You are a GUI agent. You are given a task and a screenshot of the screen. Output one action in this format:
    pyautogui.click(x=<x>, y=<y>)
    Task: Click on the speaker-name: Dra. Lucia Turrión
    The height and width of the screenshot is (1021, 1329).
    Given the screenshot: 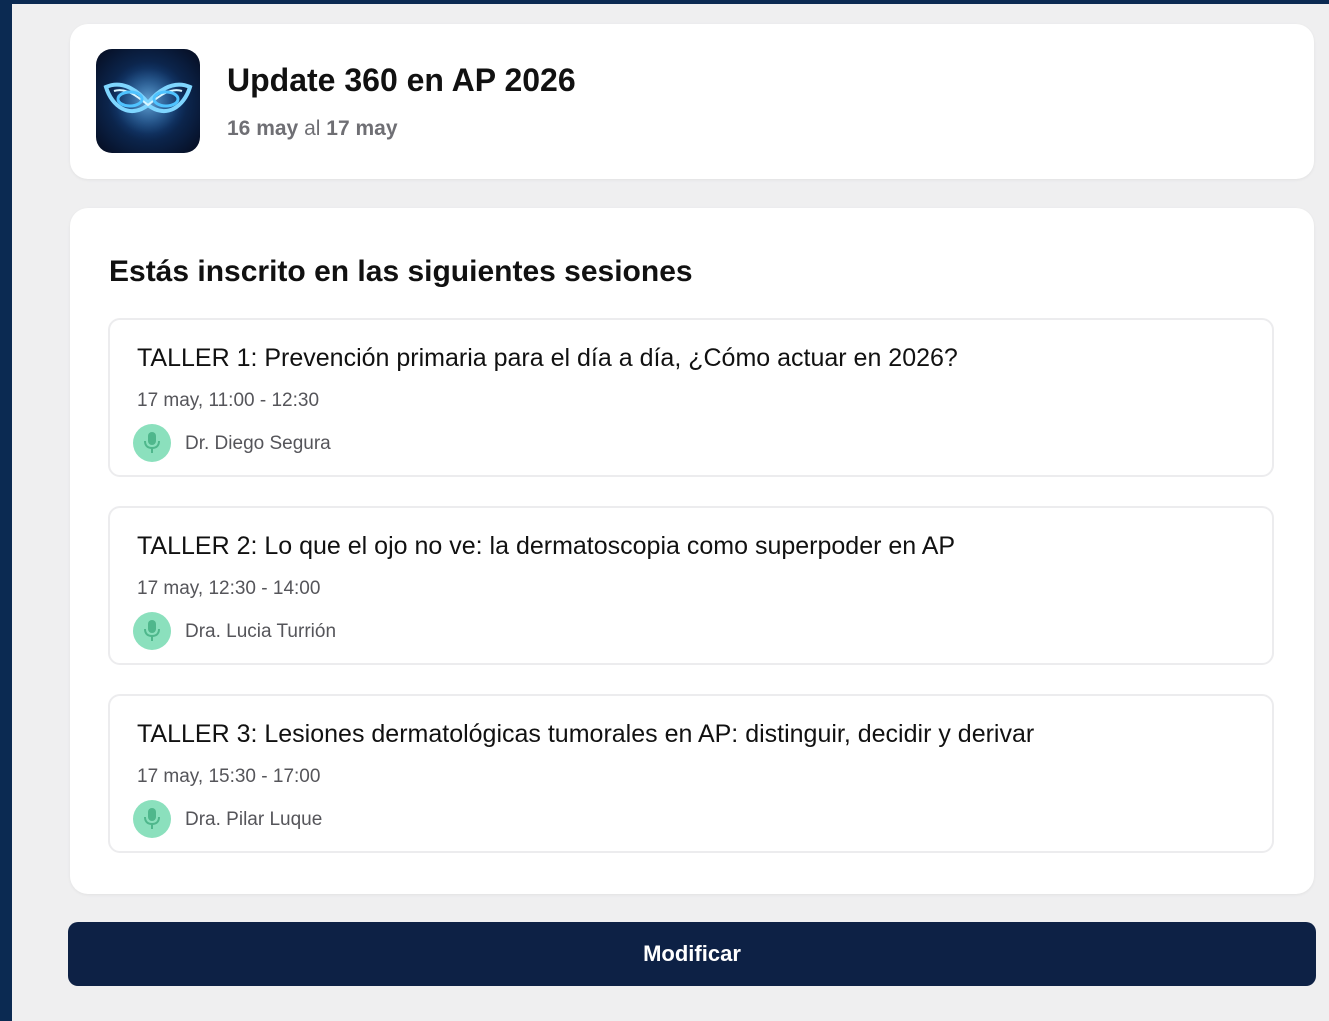 What is the action you would take?
    pyautogui.click(x=261, y=631)
    